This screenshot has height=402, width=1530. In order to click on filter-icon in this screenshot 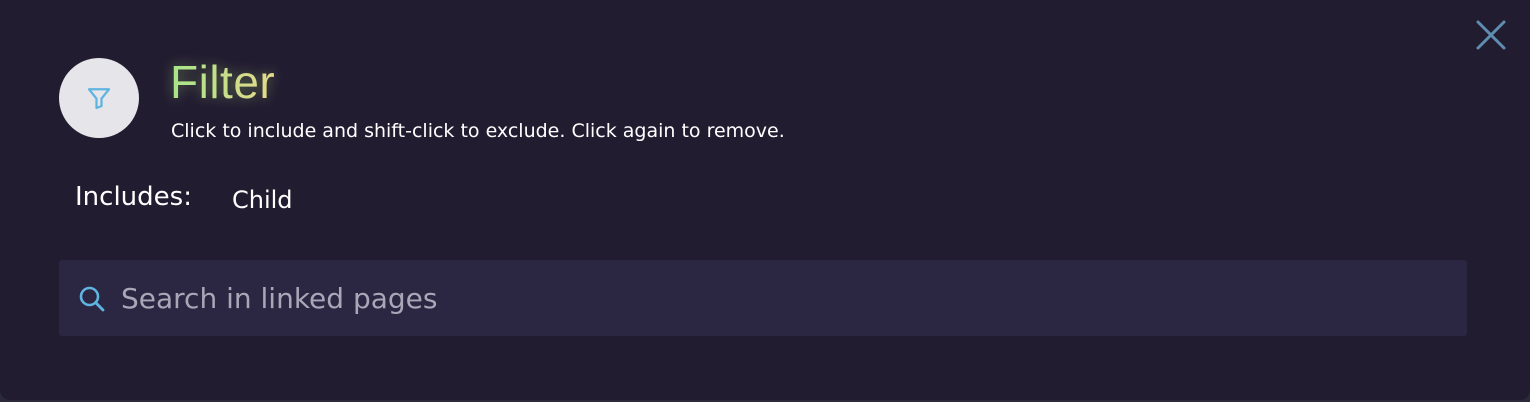, I will do `click(99, 99)`.